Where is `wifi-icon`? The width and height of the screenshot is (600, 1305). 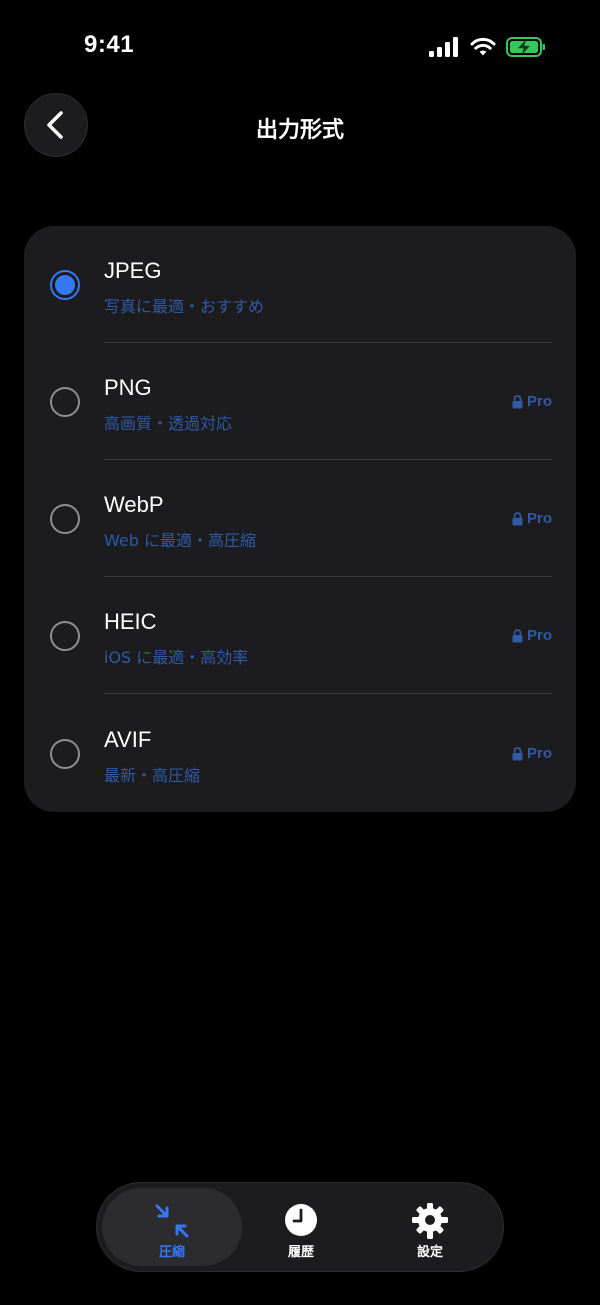
wifi-icon is located at coordinates (483, 46).